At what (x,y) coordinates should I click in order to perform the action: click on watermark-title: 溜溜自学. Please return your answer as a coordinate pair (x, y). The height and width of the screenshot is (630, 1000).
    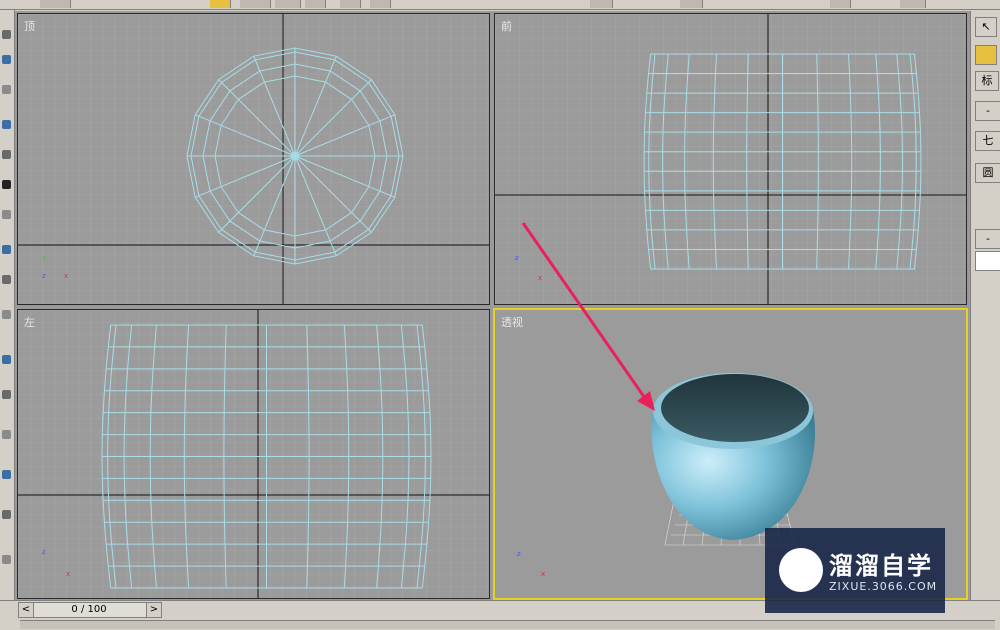
    Looking at the image, I should click on (881, 566).